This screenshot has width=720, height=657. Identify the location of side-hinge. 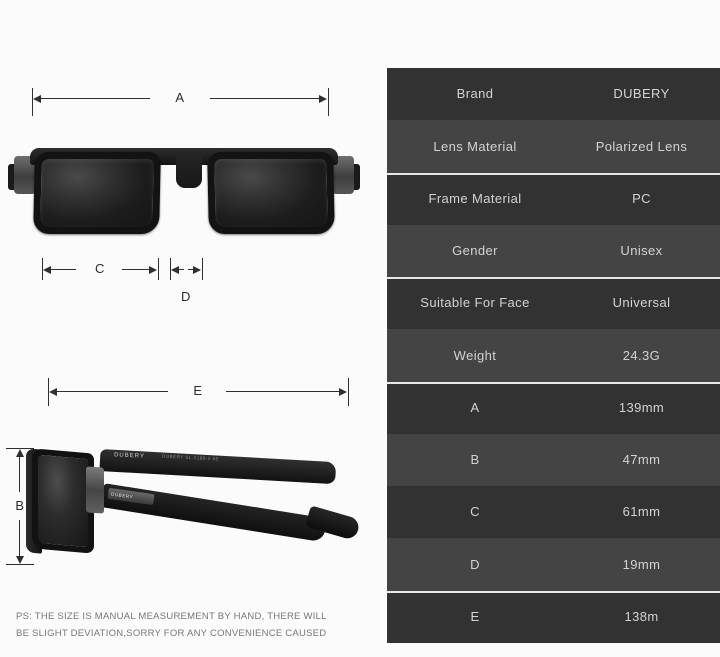
(95, 490).